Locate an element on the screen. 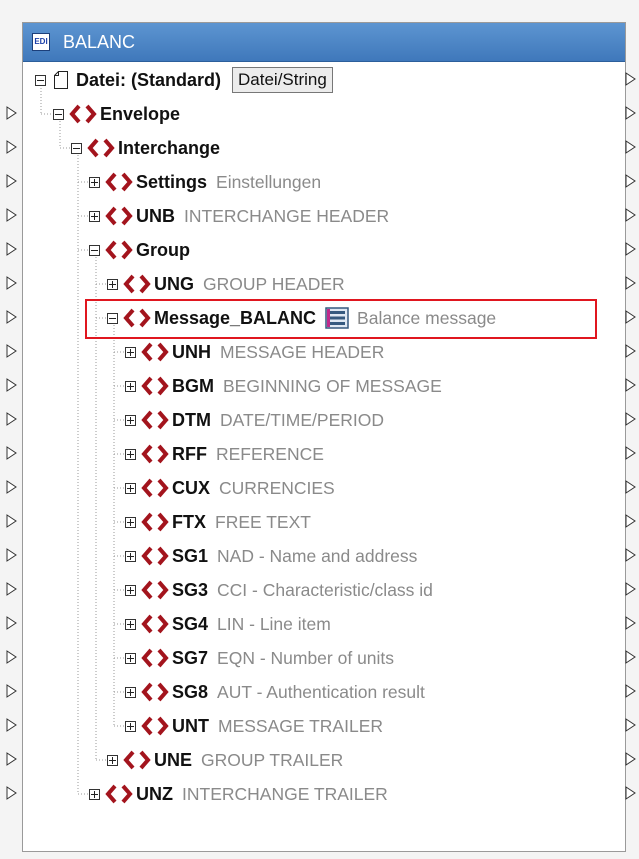 This screenshot has width=639, height=859. node-description: FREE TEXT is located at coordinates (263, 521).